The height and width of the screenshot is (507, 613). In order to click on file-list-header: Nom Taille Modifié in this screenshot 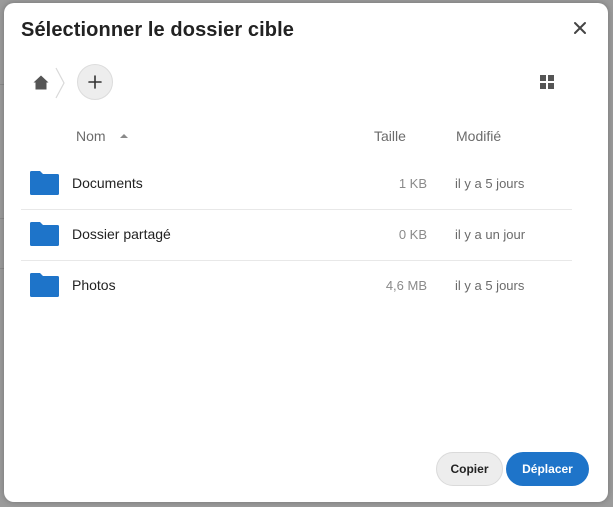, I will do `click(296, 136)`.